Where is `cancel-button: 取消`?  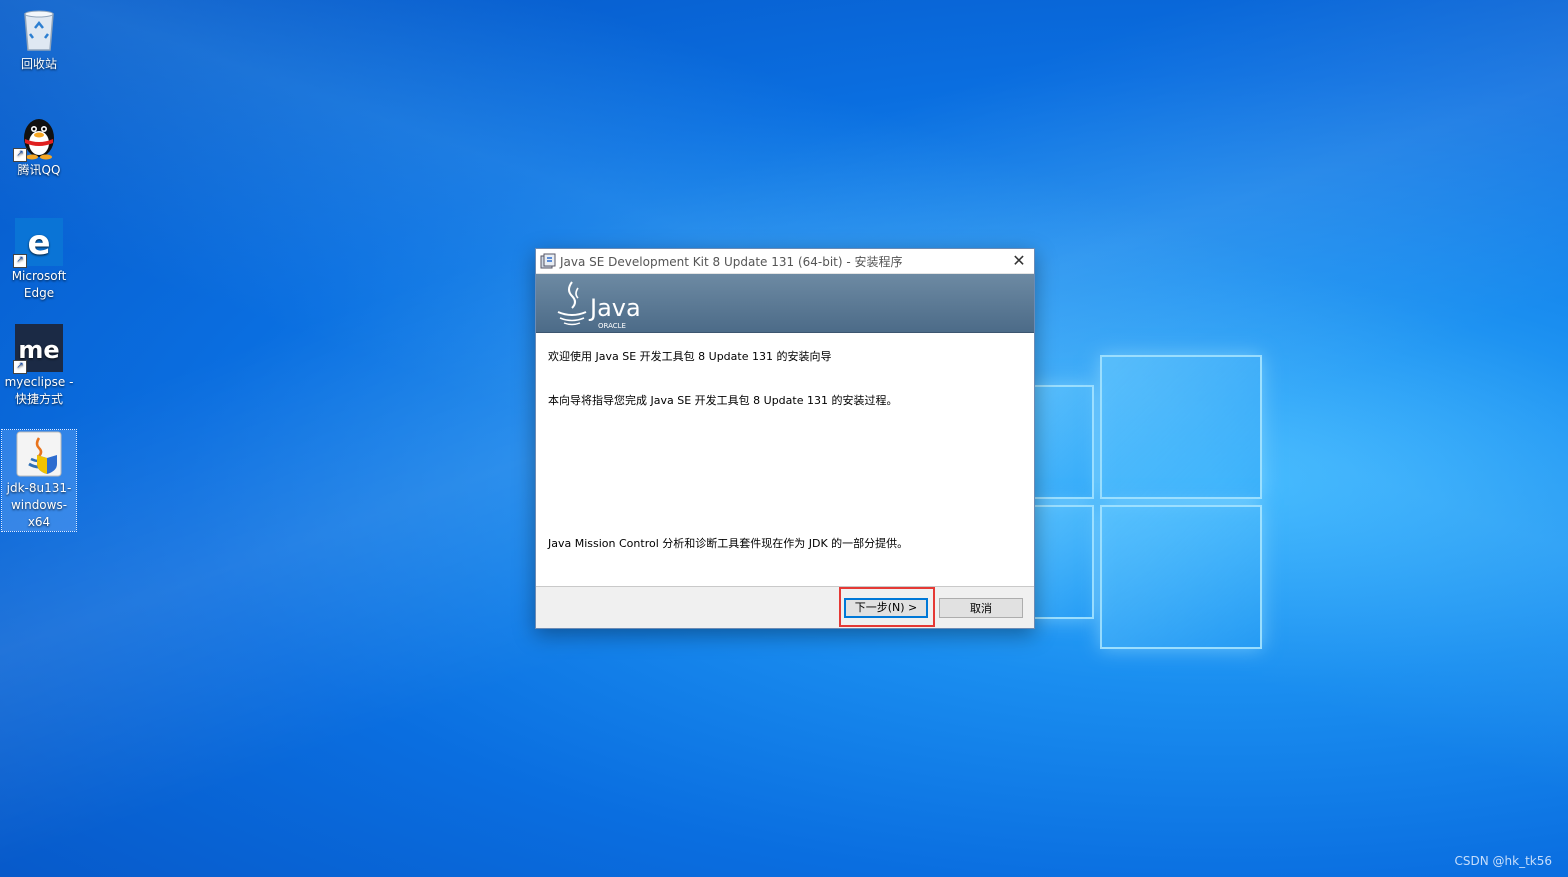 cancel-button: 取消 is located at coordinates (981, 608).